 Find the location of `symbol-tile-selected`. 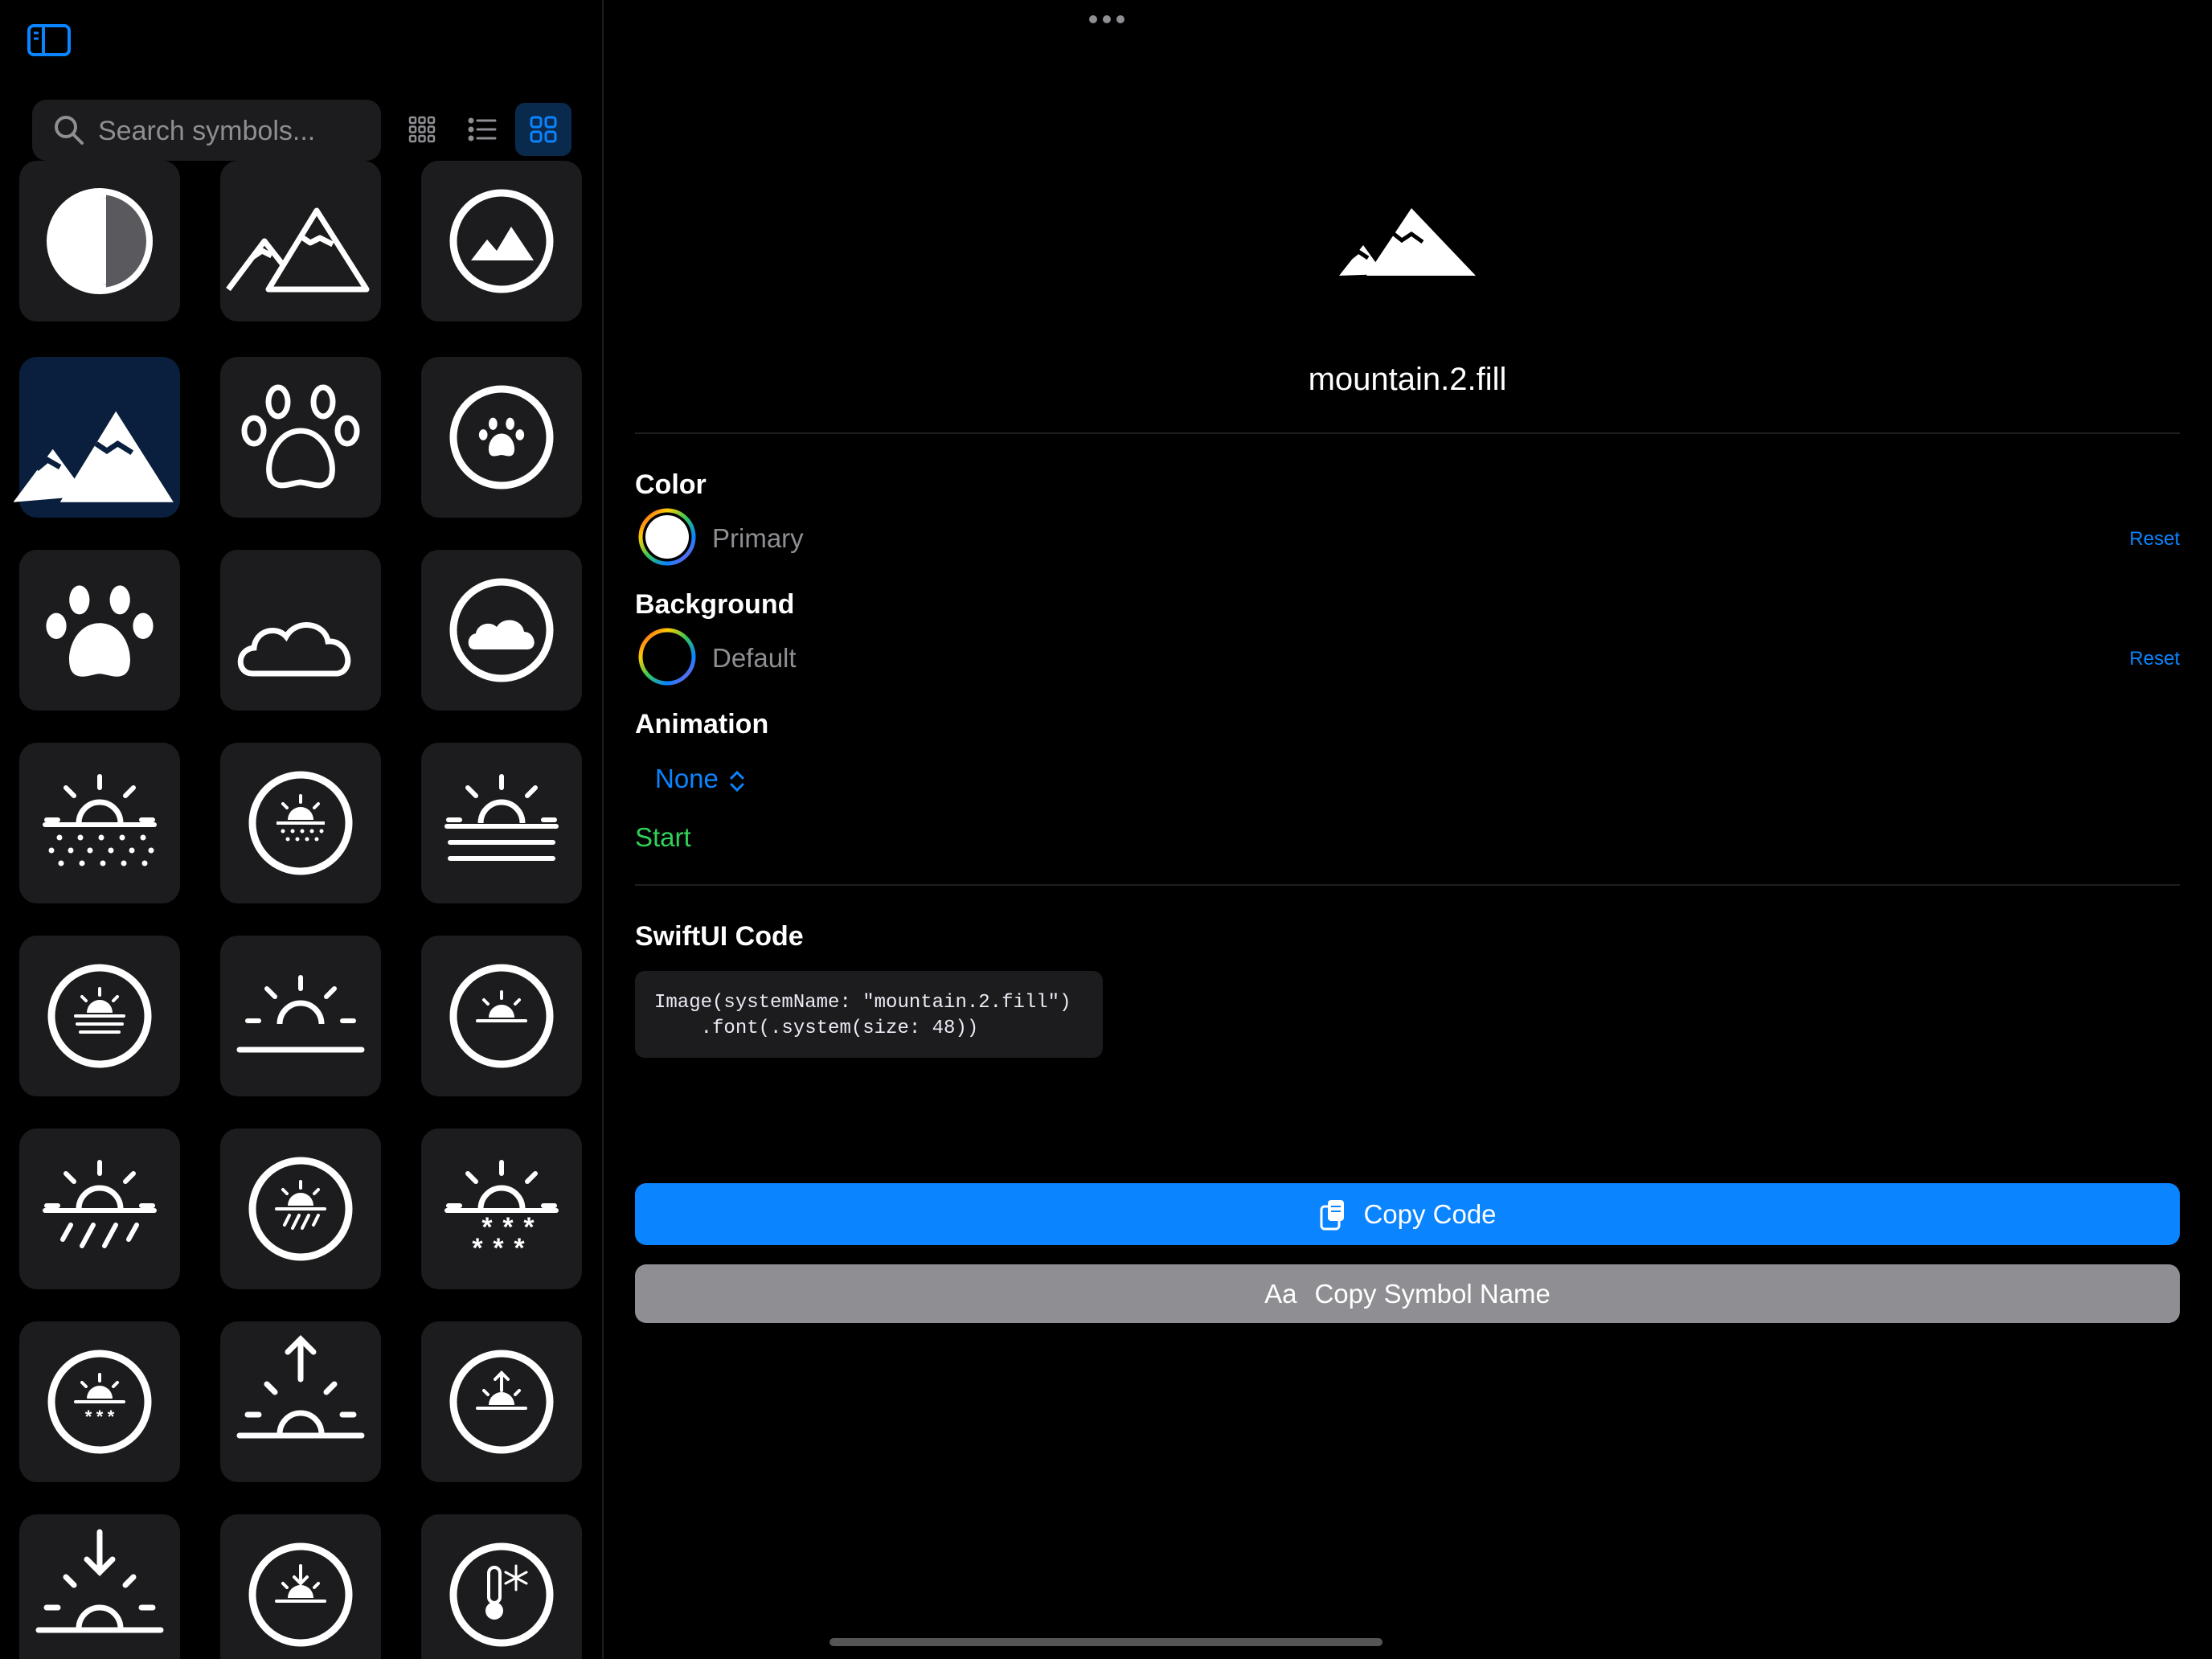

symbol-tile-selected is located at coordinates (99, 437).